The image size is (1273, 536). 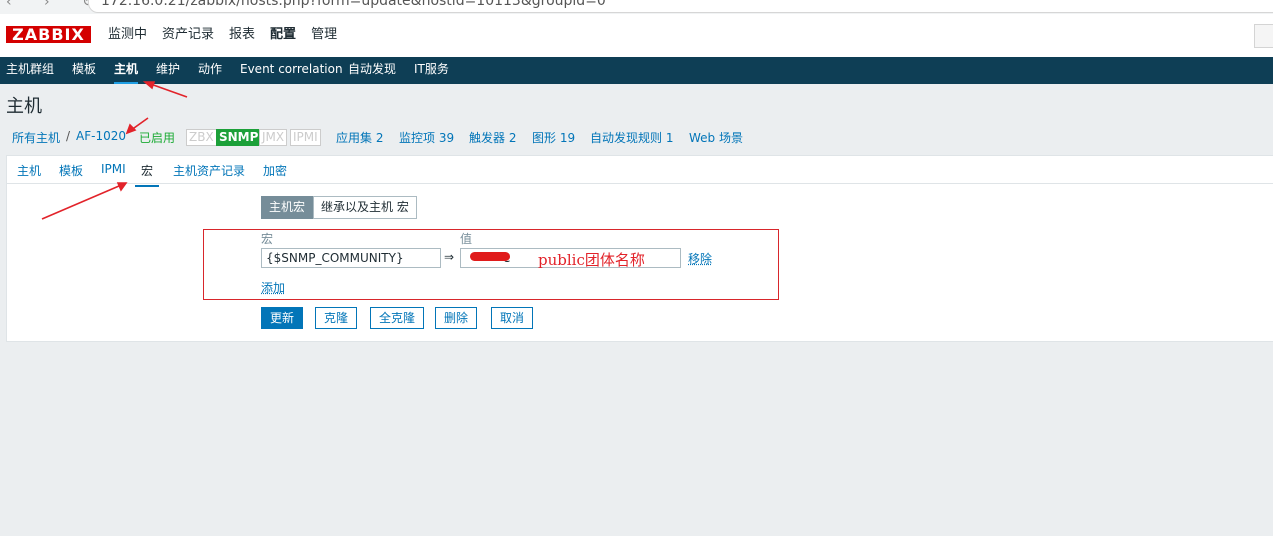 I want to click on breadcrumb-all-hosts: 所有主机, so click(x=36, y=137).